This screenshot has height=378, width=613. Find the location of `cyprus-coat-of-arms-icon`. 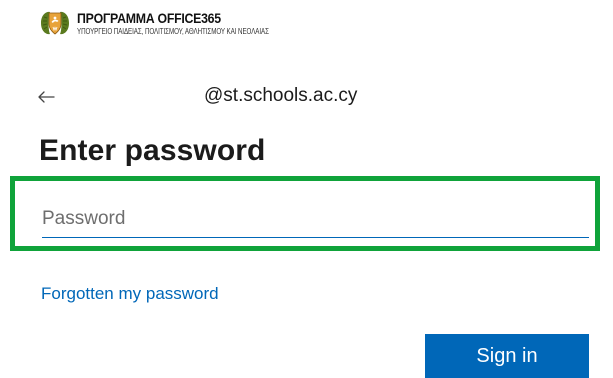

cyprus-coat-of-arms-icon is located at coordinates (55, 23).